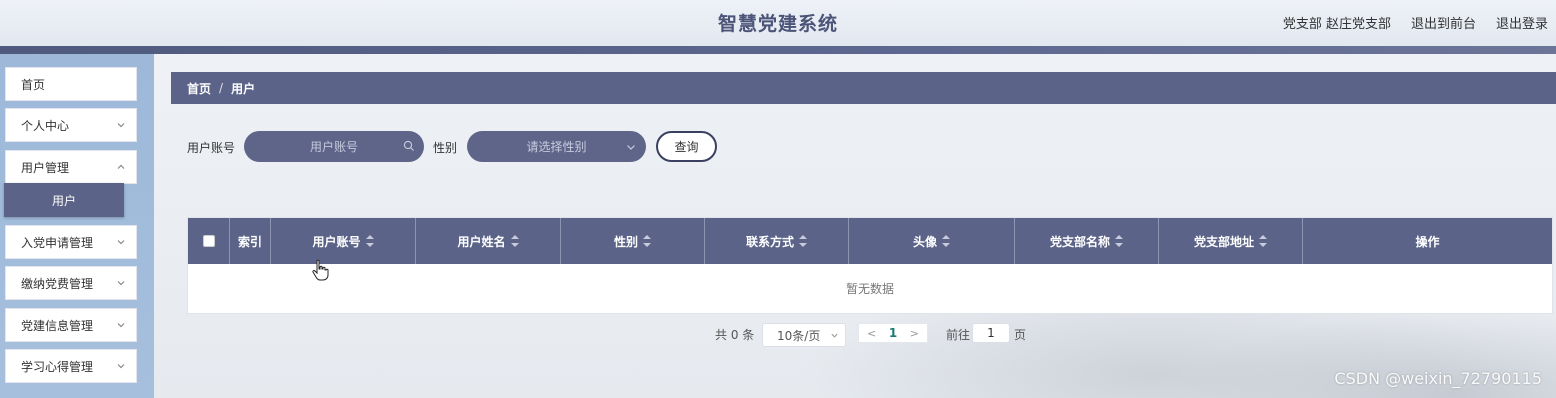  Describe the element at coordinates (1443, 22) in the screenshot. I see `back-to-front-link: 退出到前台` at that location.